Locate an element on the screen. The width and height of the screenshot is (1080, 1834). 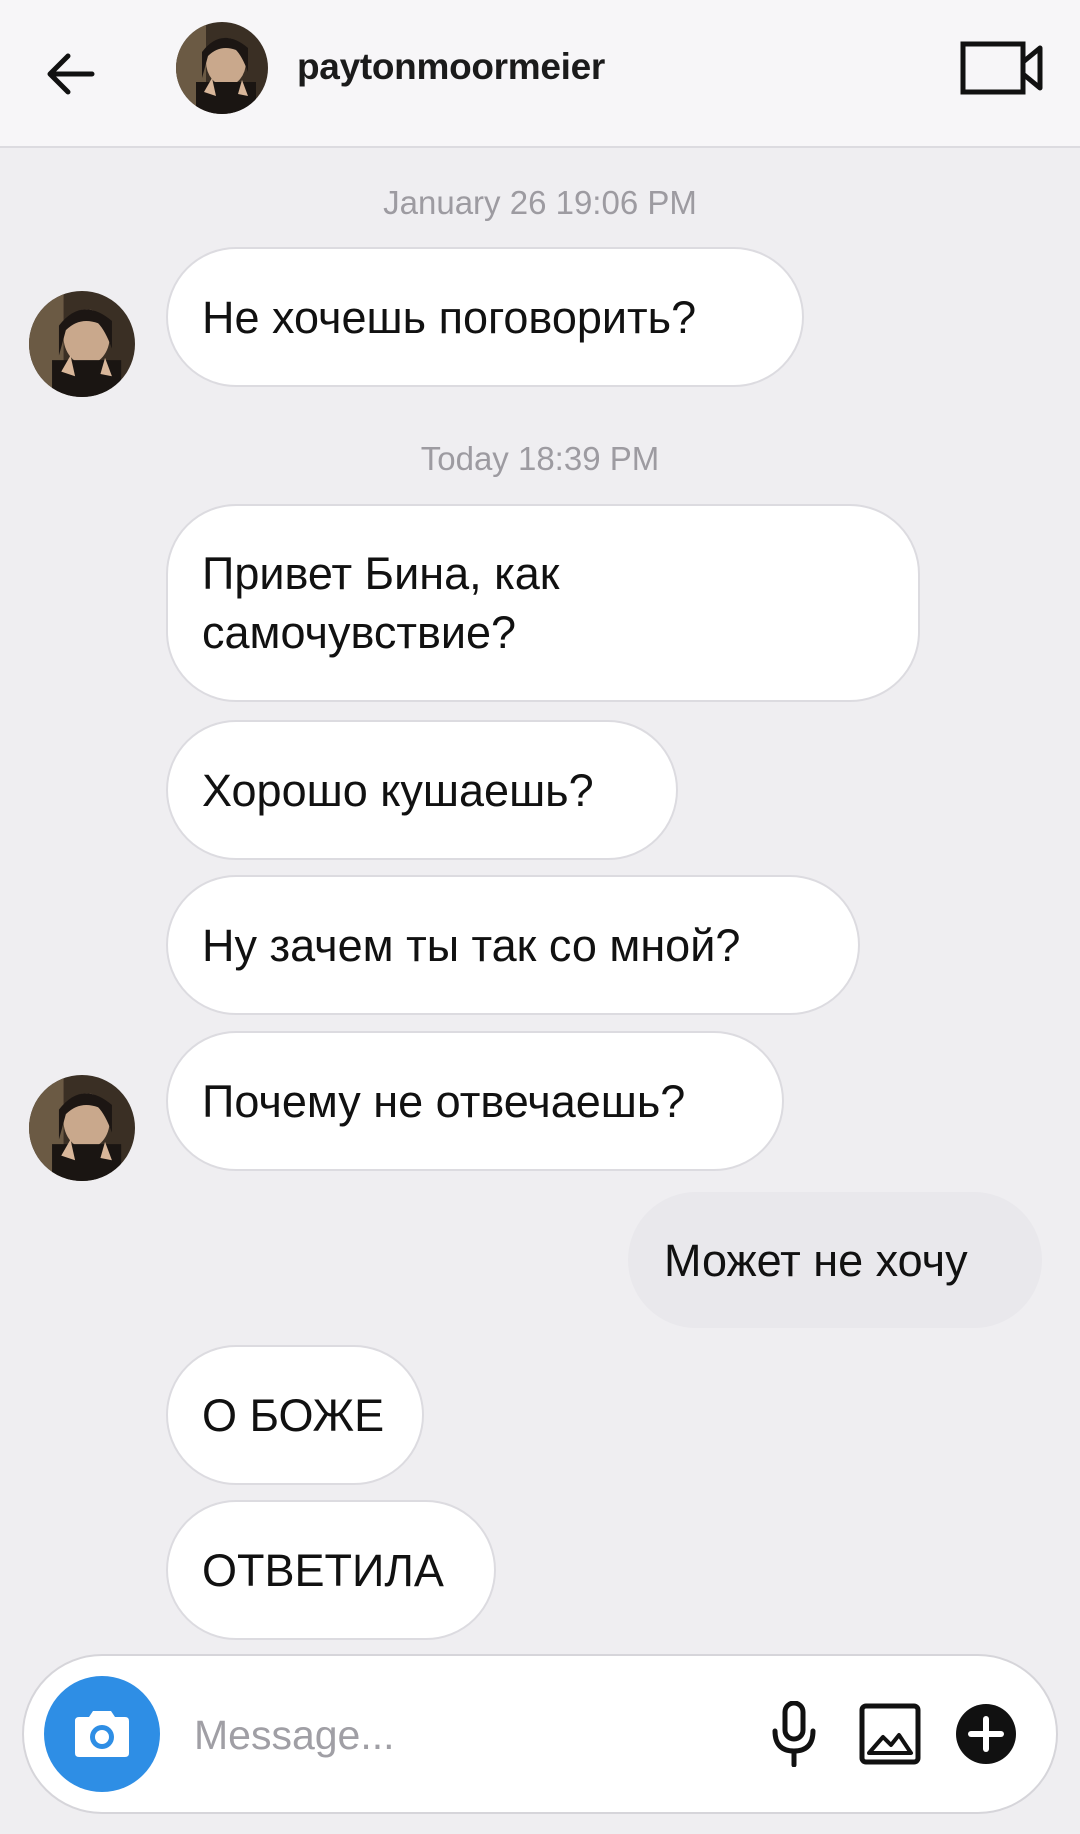
avatar is located at coordinates (222, 68).